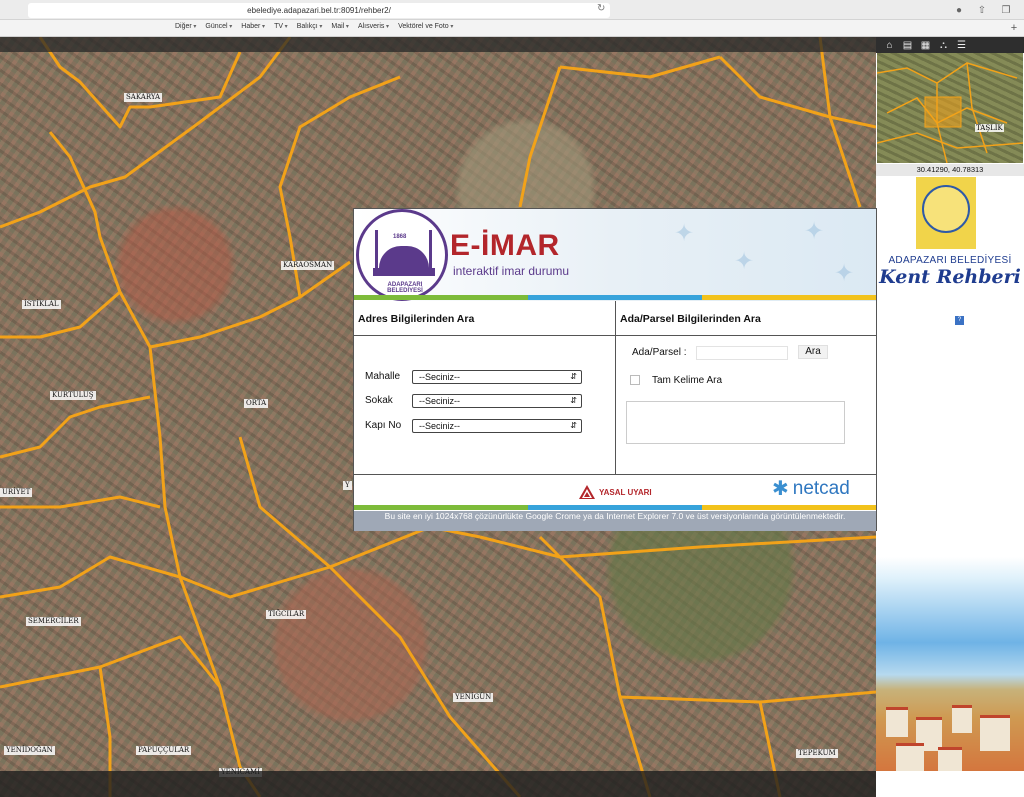 This screenshot has height=797, width=1024. What do you see at coordinates (143, 97) in the screenshot?
I see `map-label-sakarya: SAKARYA` at bounding box center [143, 97].